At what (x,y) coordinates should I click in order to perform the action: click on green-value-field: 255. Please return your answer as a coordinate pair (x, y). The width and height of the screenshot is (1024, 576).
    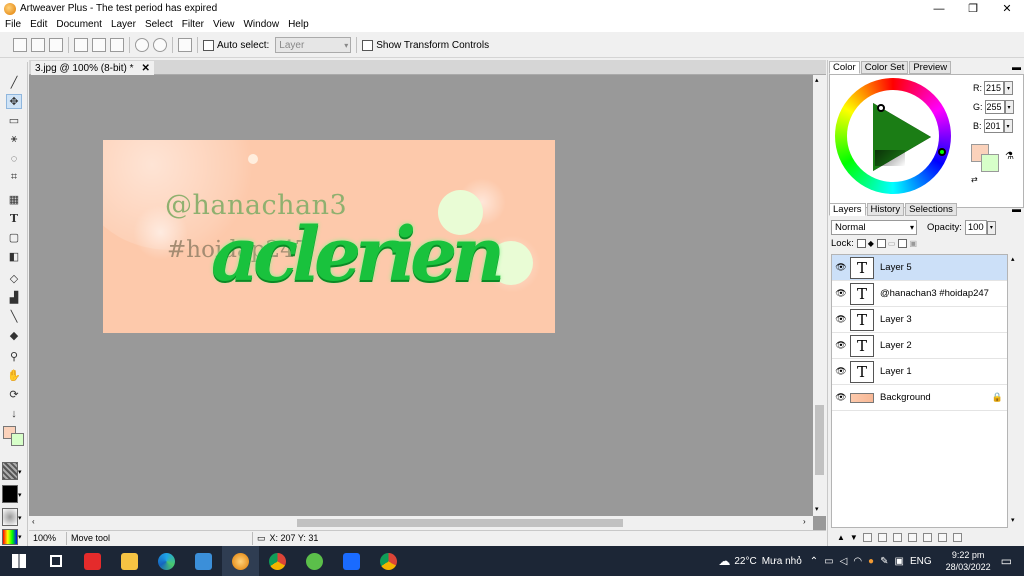
    Looking at the image, I should click on (994, 107).